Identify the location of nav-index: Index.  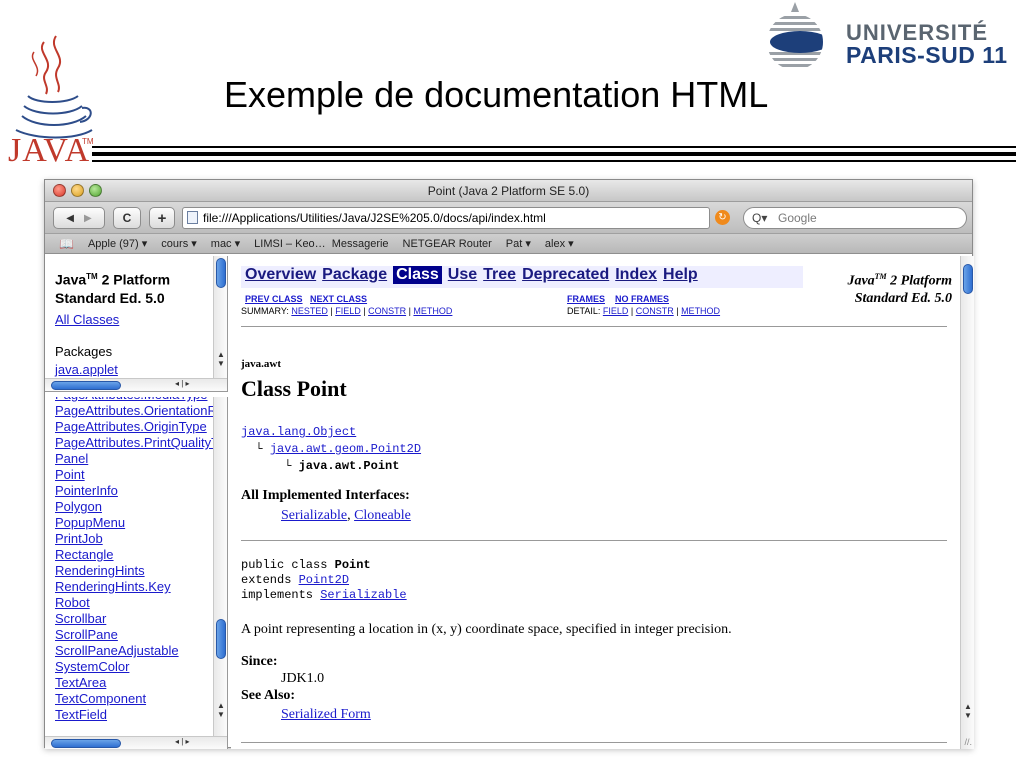
(636, 275).